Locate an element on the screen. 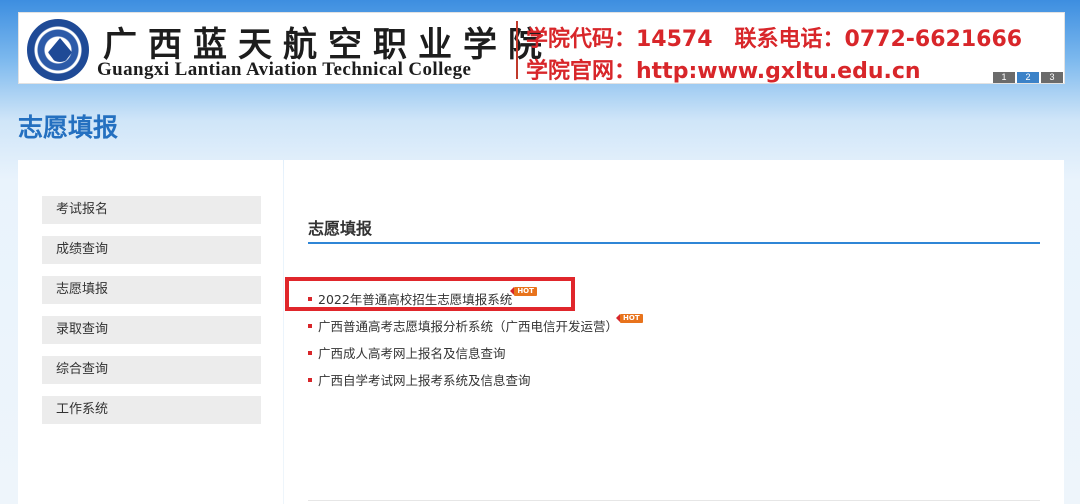 The width and height of the screenshot is (1080, 504). pager-button-2: 2 is located at coordinates (1028, 77).